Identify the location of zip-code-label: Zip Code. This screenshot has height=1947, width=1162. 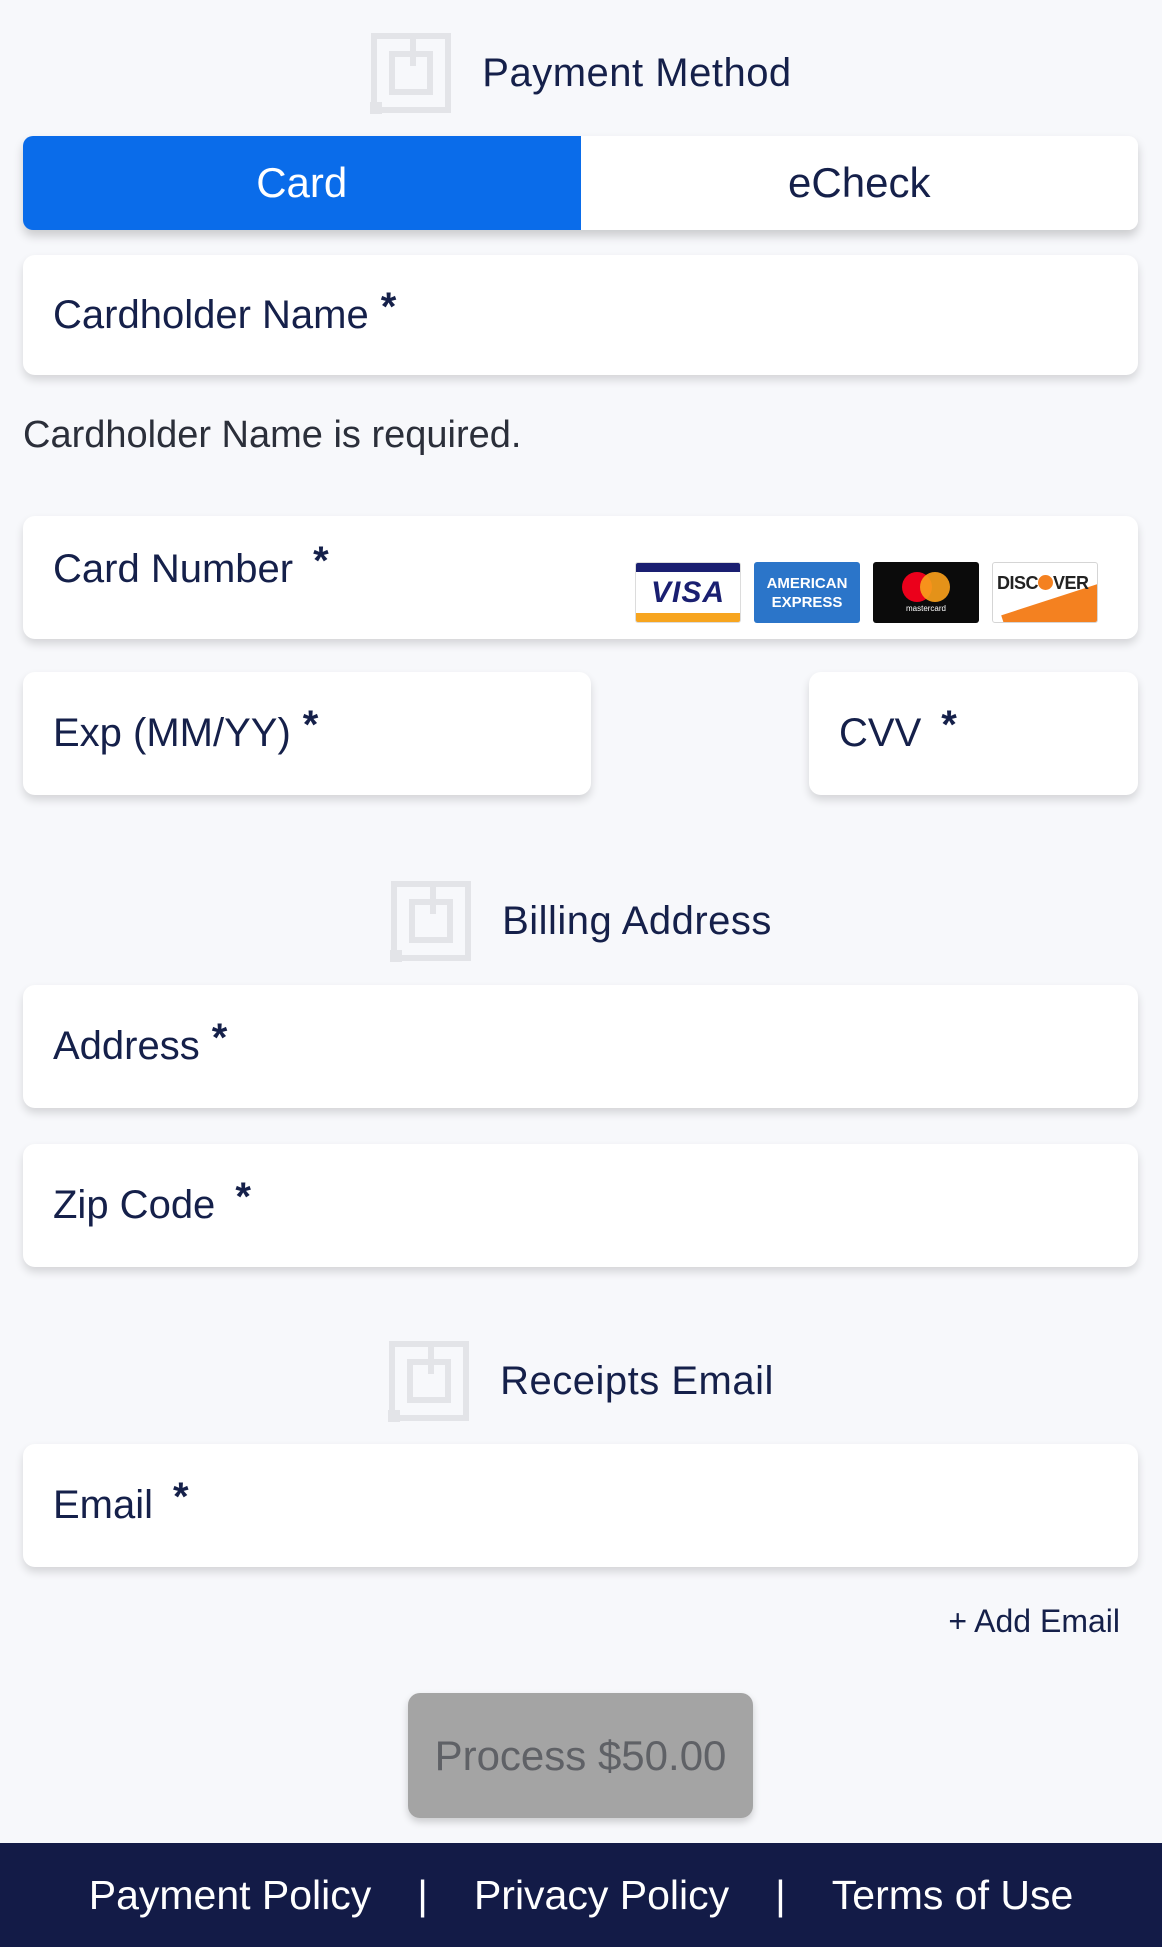
(134, 1205).